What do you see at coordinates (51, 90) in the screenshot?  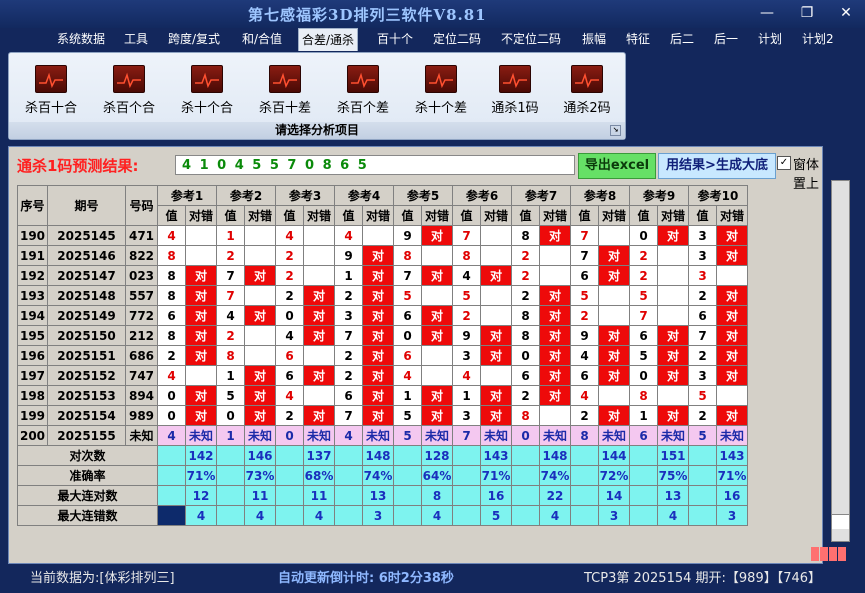 I see `kill-bai-shi-sum-button: 杀百十合` at bounding box center [51, 90].